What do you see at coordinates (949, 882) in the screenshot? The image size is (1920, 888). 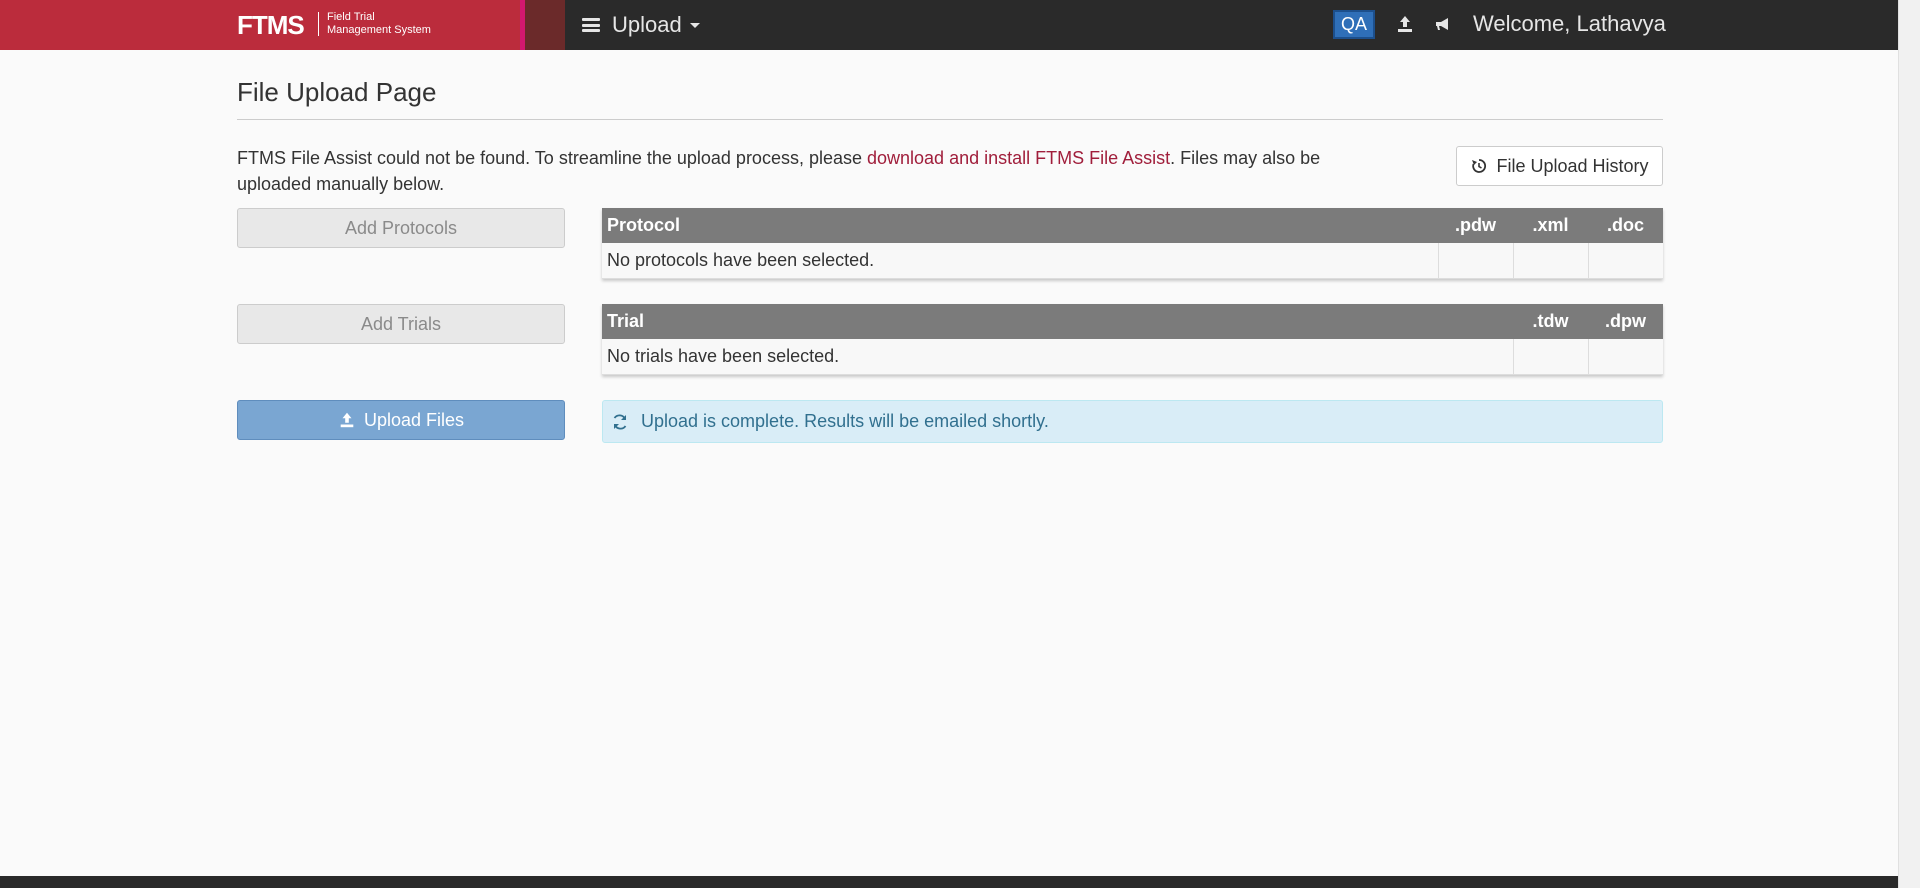 I see `footer-bar` at bounding box center [949, 882].